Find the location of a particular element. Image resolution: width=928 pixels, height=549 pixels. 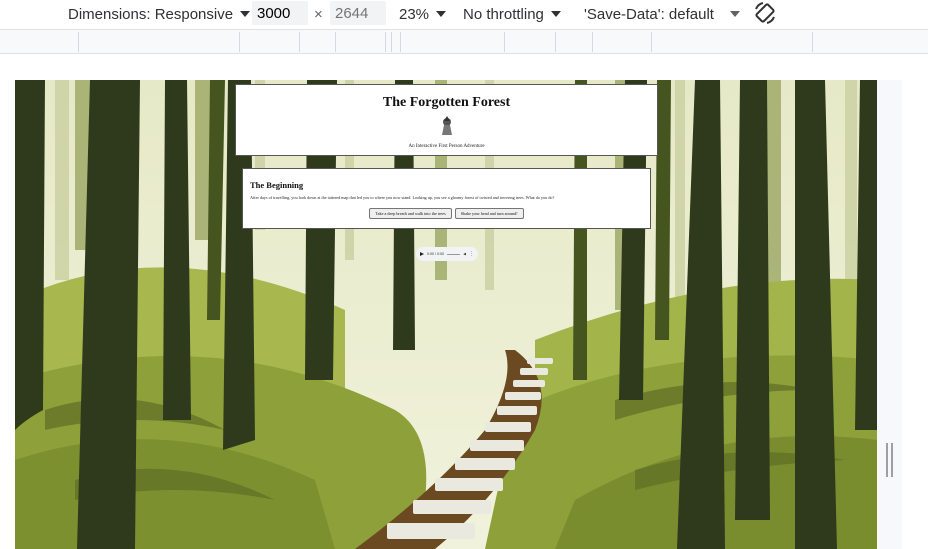

save-data-dropdown: 'Save-Data': default is located at coordinates (662, 14).